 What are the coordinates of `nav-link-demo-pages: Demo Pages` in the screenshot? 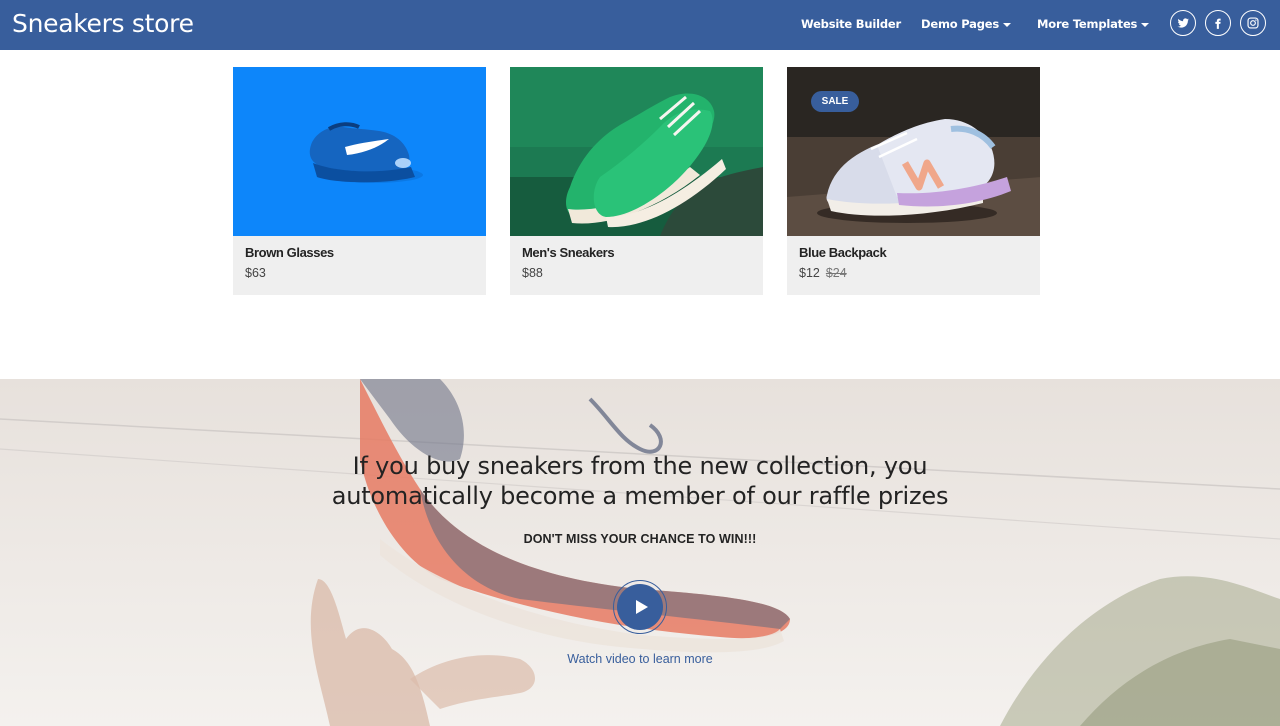 It's located at (966, 24).